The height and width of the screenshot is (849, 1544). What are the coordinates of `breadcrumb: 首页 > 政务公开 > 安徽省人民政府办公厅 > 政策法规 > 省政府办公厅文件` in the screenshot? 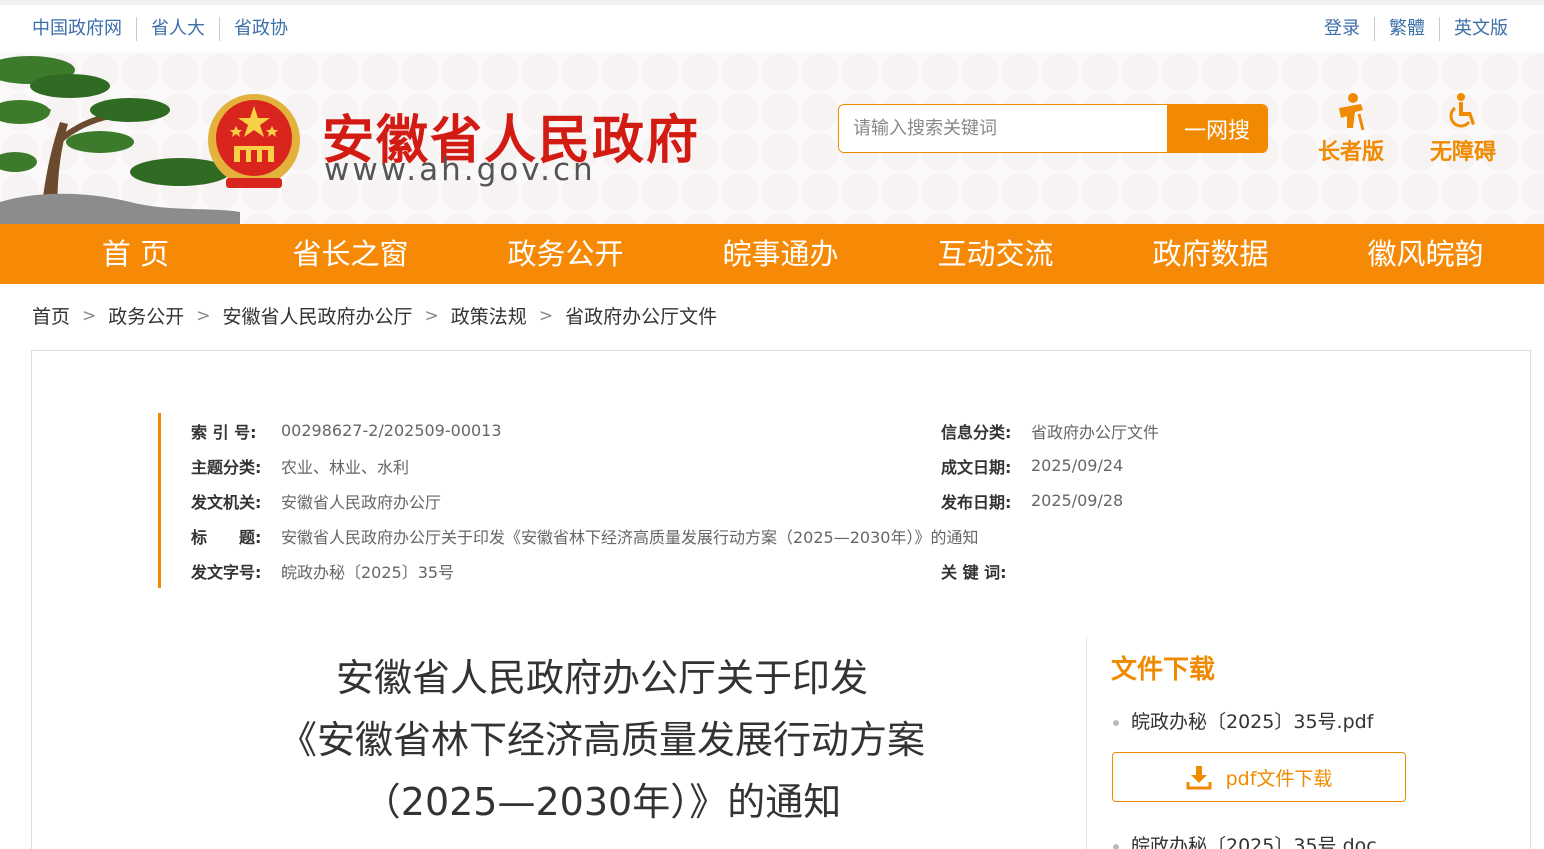 It's located at (374, 315).